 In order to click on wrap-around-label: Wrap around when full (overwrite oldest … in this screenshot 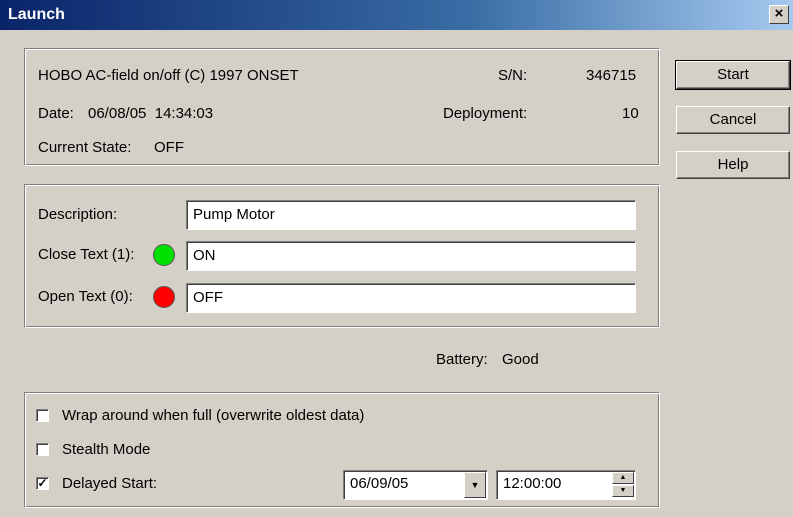, I will do `click(213, 415)`.